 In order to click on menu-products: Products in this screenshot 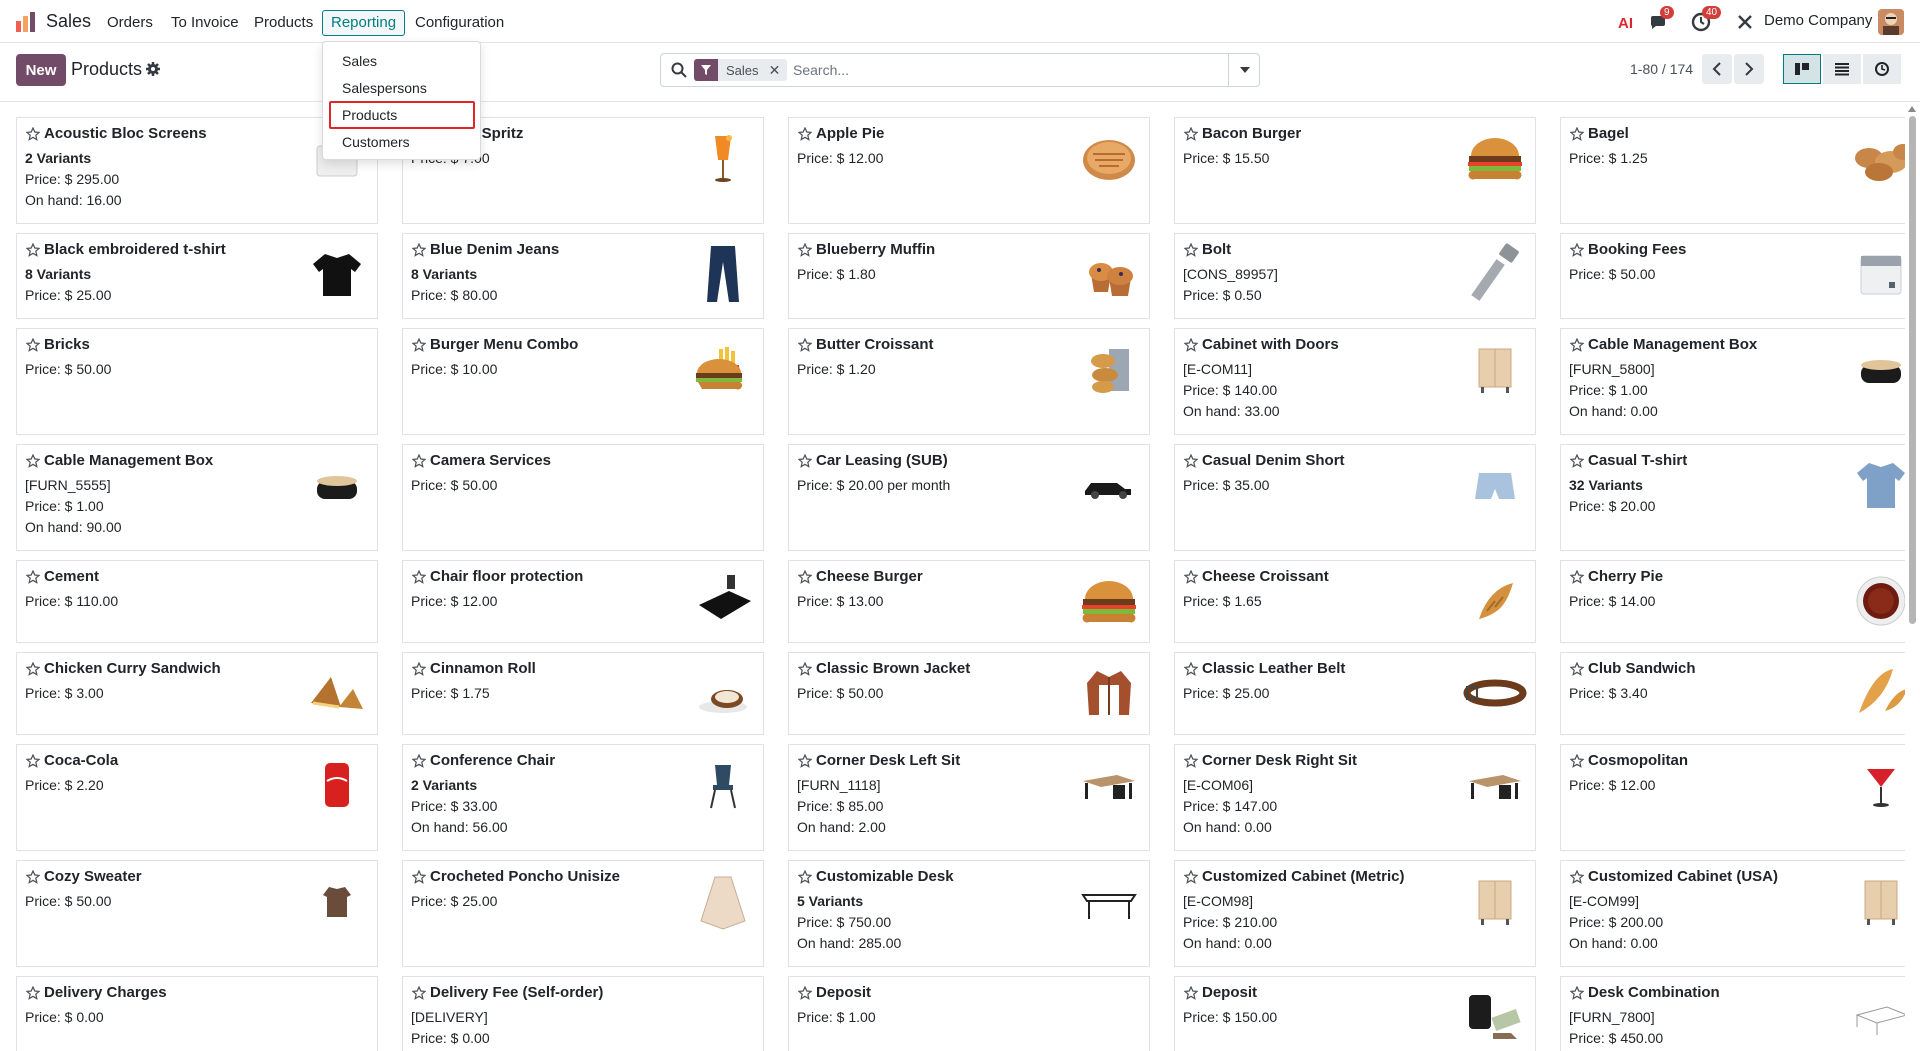, I will do `click(283, 23)`.